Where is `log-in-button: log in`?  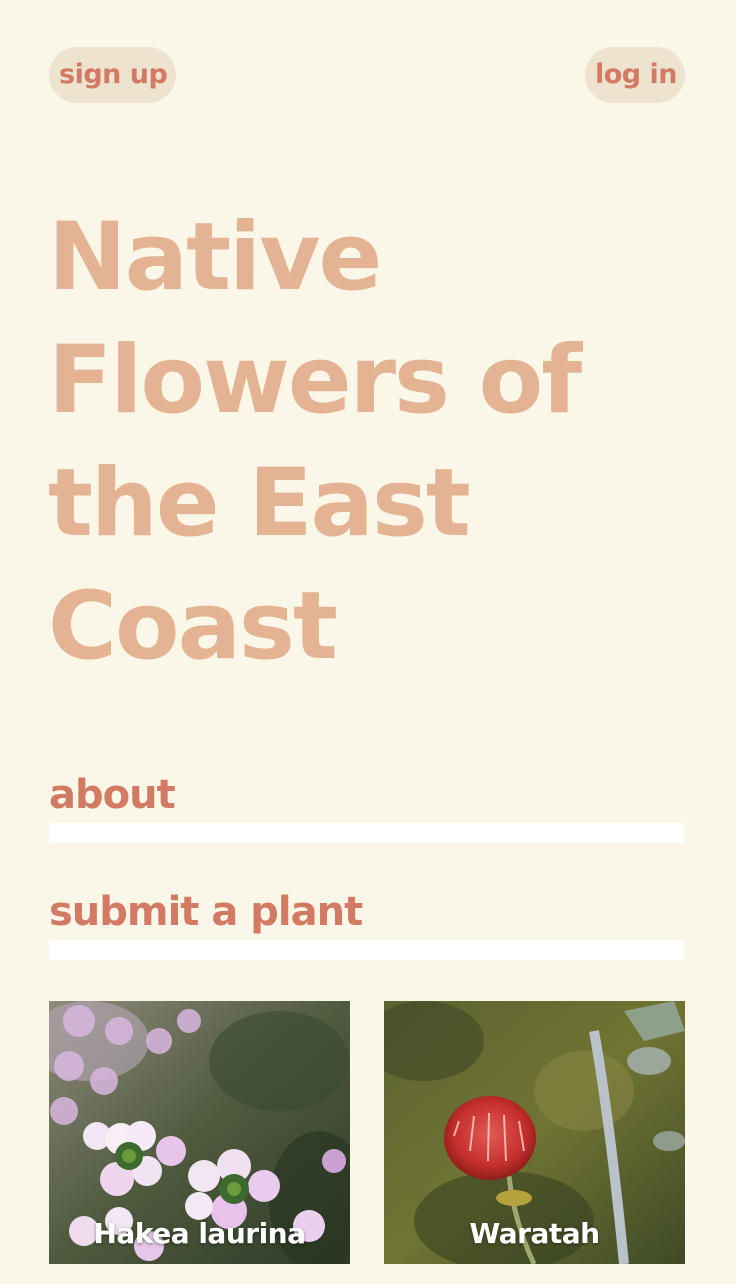 log-in-button: log in is located at coordinates (635, 75).